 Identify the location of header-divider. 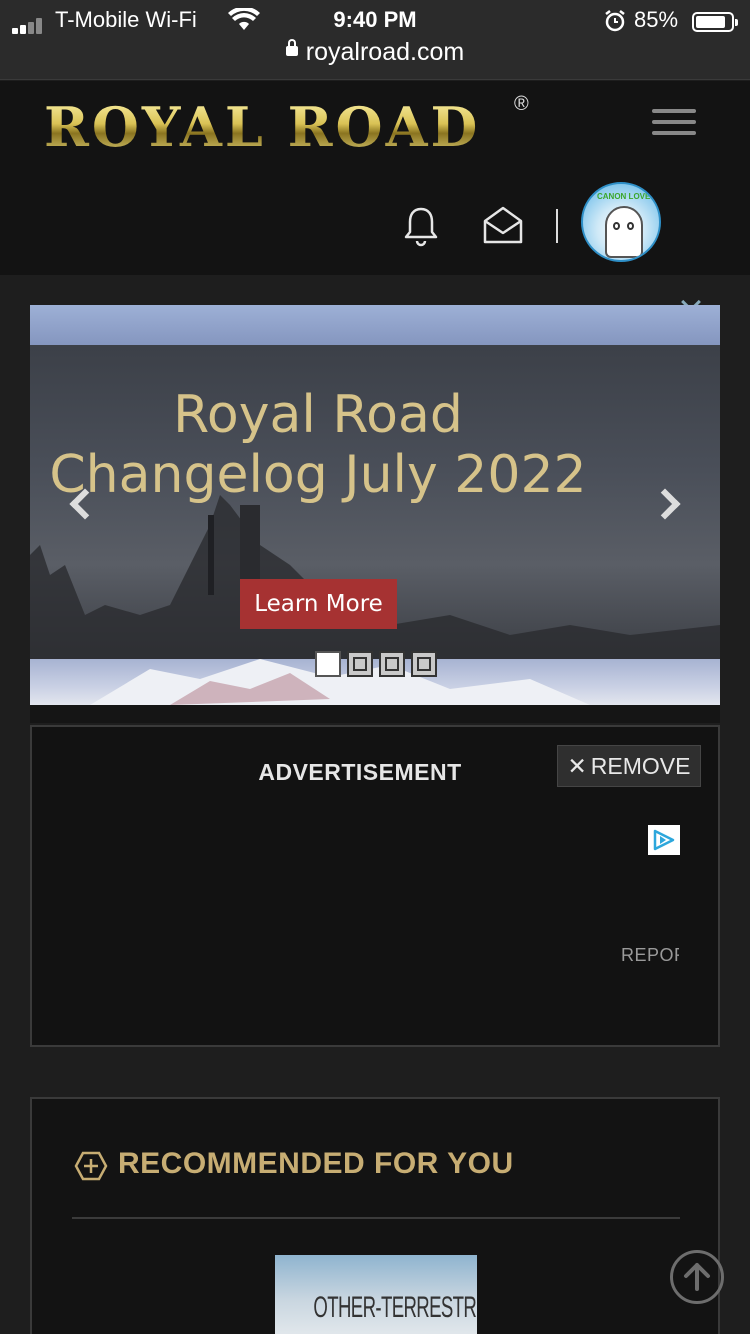
(557, 226).